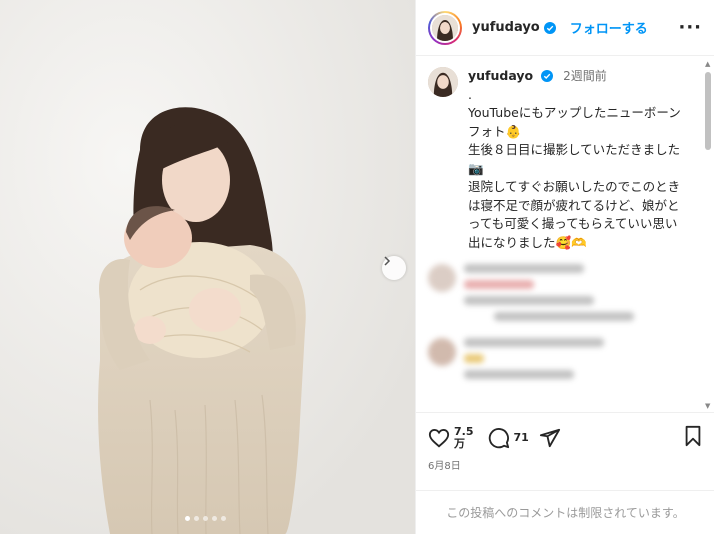  Describe the element at coordinates (708, 111) in the screenshot. I see `scroll-thumb` at that location.